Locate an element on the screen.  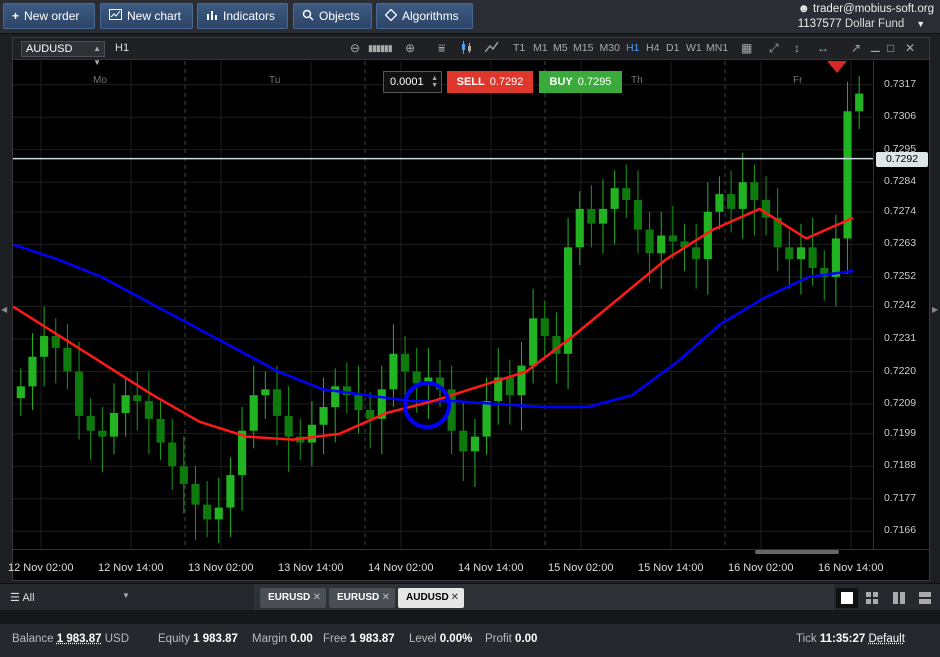
price-tick-label: 0.7231 is located at coordinates (900, 338).